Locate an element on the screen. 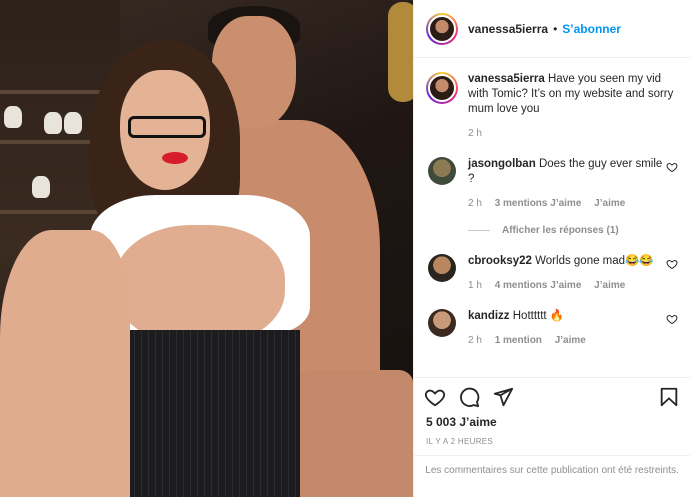  comment-username: cbrooksy22 is located at coordinates (500, 261).